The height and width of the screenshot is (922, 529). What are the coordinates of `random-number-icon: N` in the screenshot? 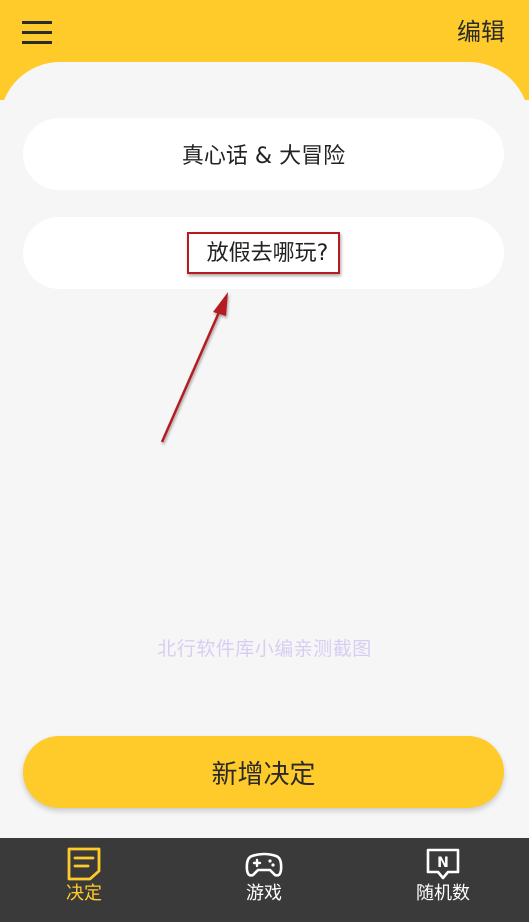 It's located at (443, 864).